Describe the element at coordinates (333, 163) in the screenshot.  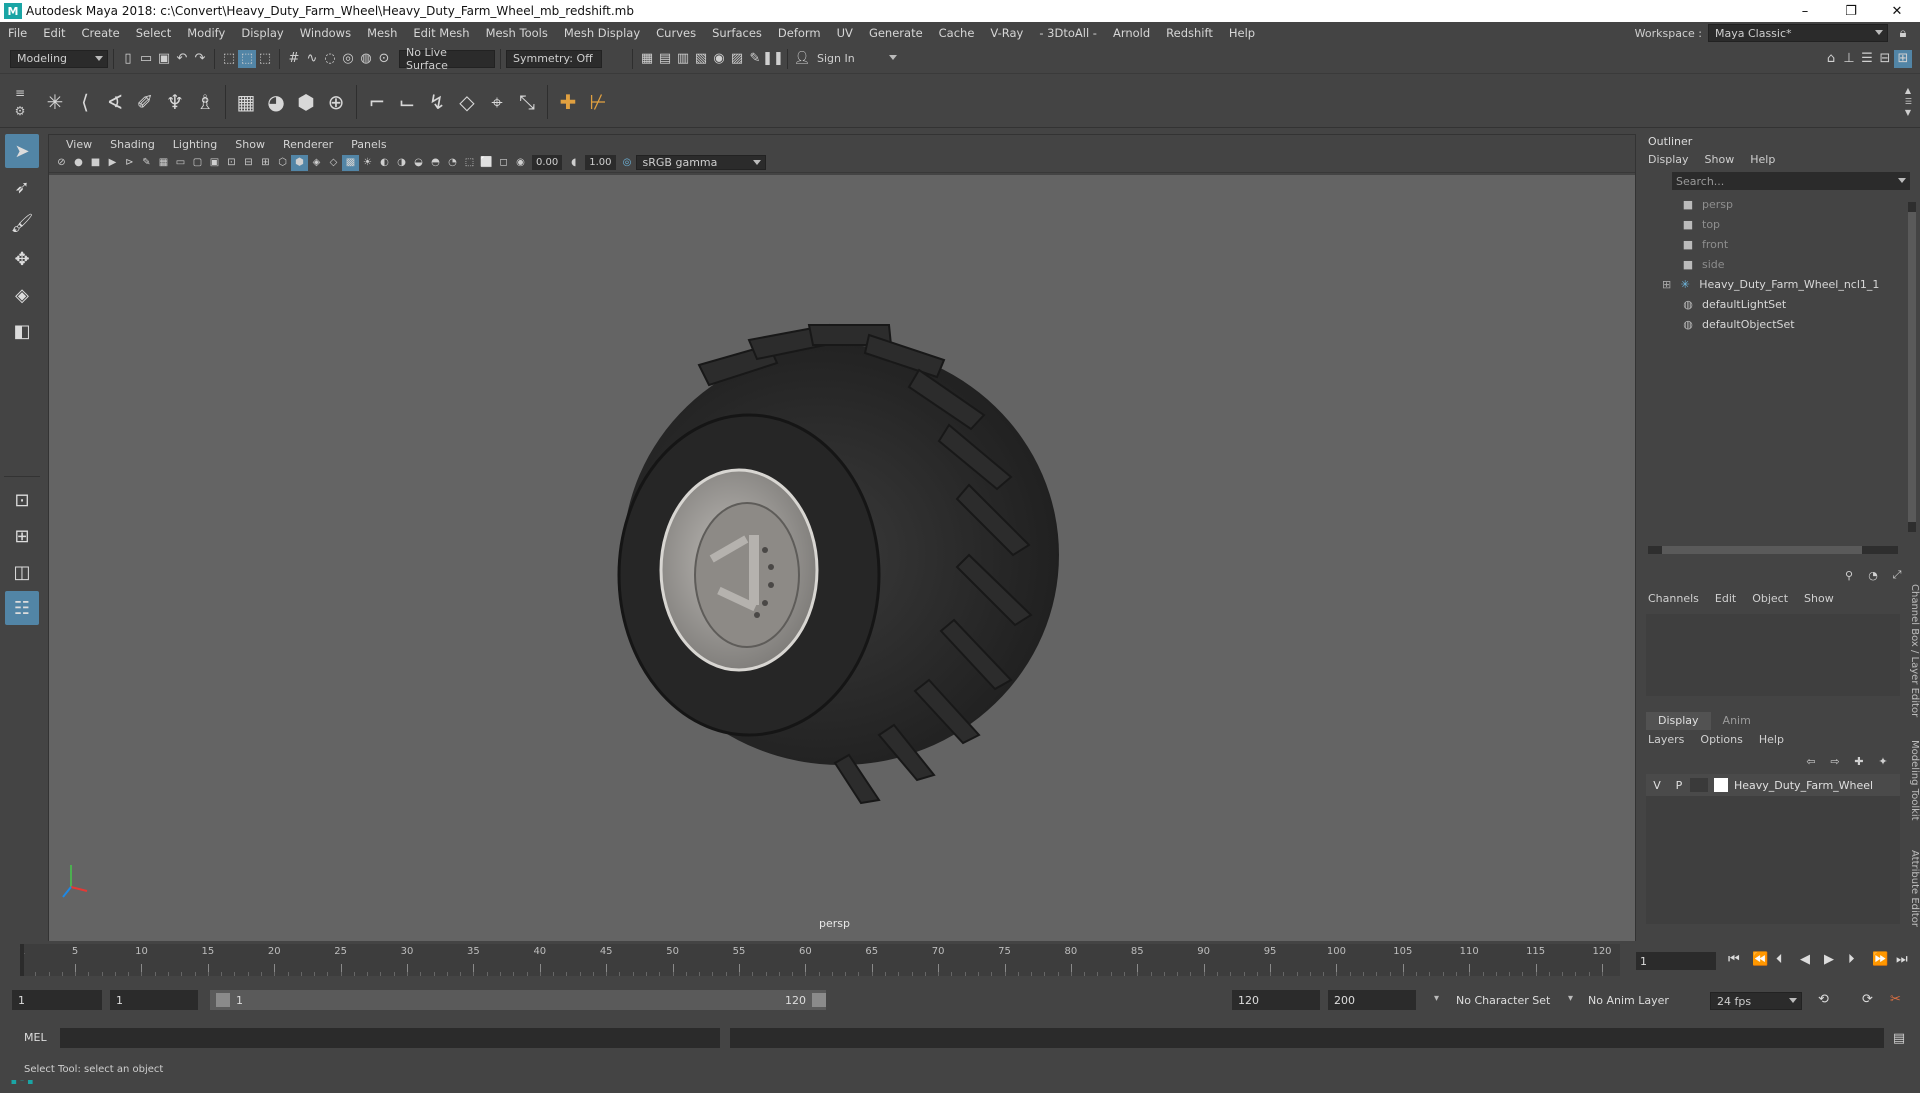
I see `xray-icon: ◇` at that location.